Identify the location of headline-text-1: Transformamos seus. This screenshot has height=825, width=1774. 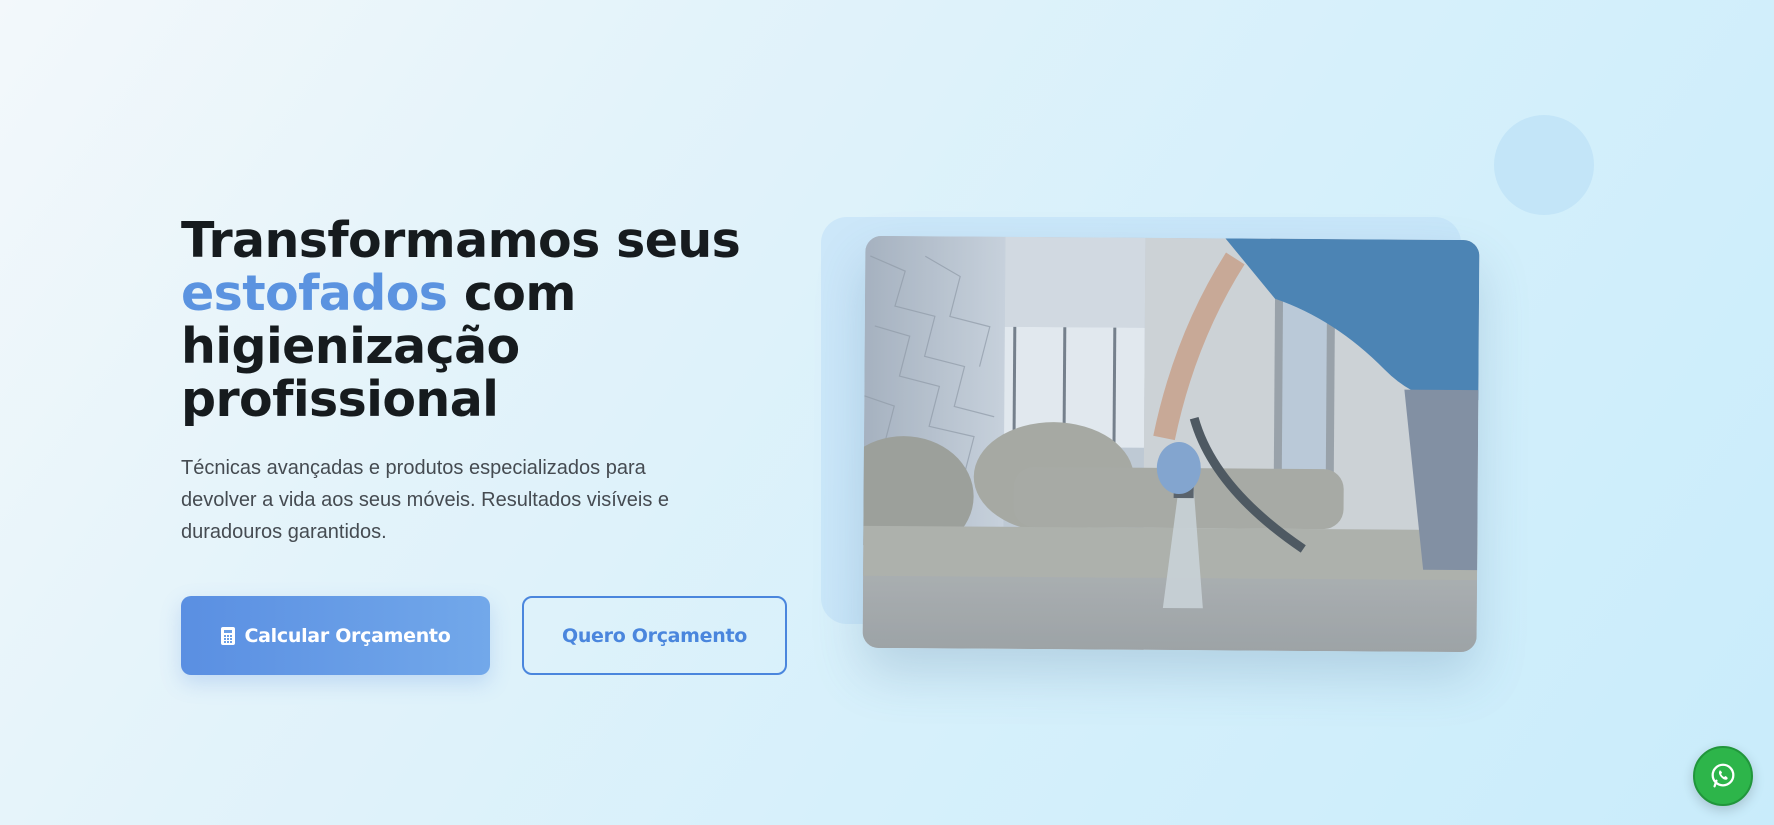
(461, 240).